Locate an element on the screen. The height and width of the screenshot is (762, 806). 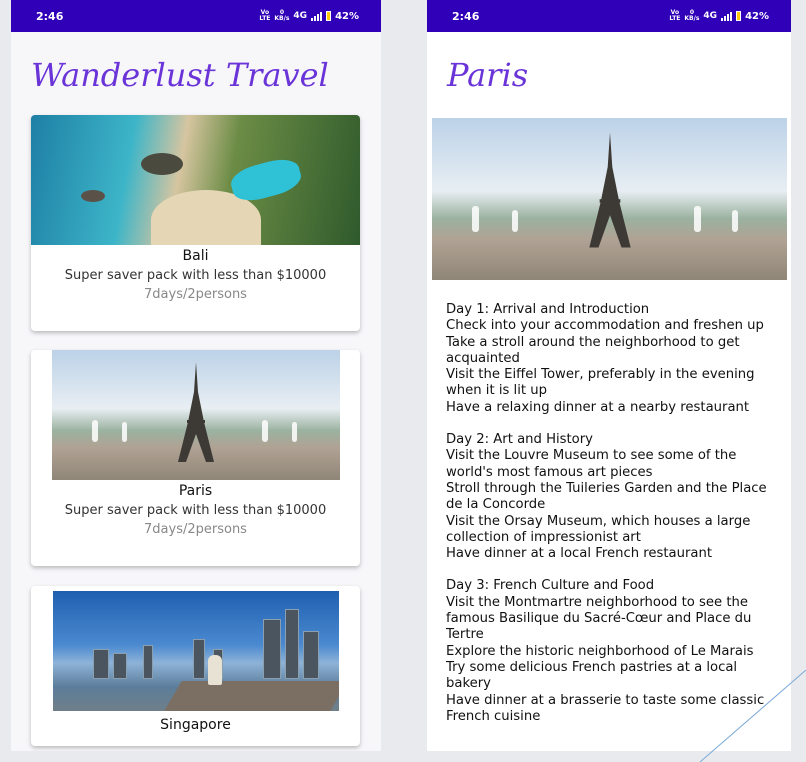
app-title: Wanderlust Travel is located at coordinates (180, 75).